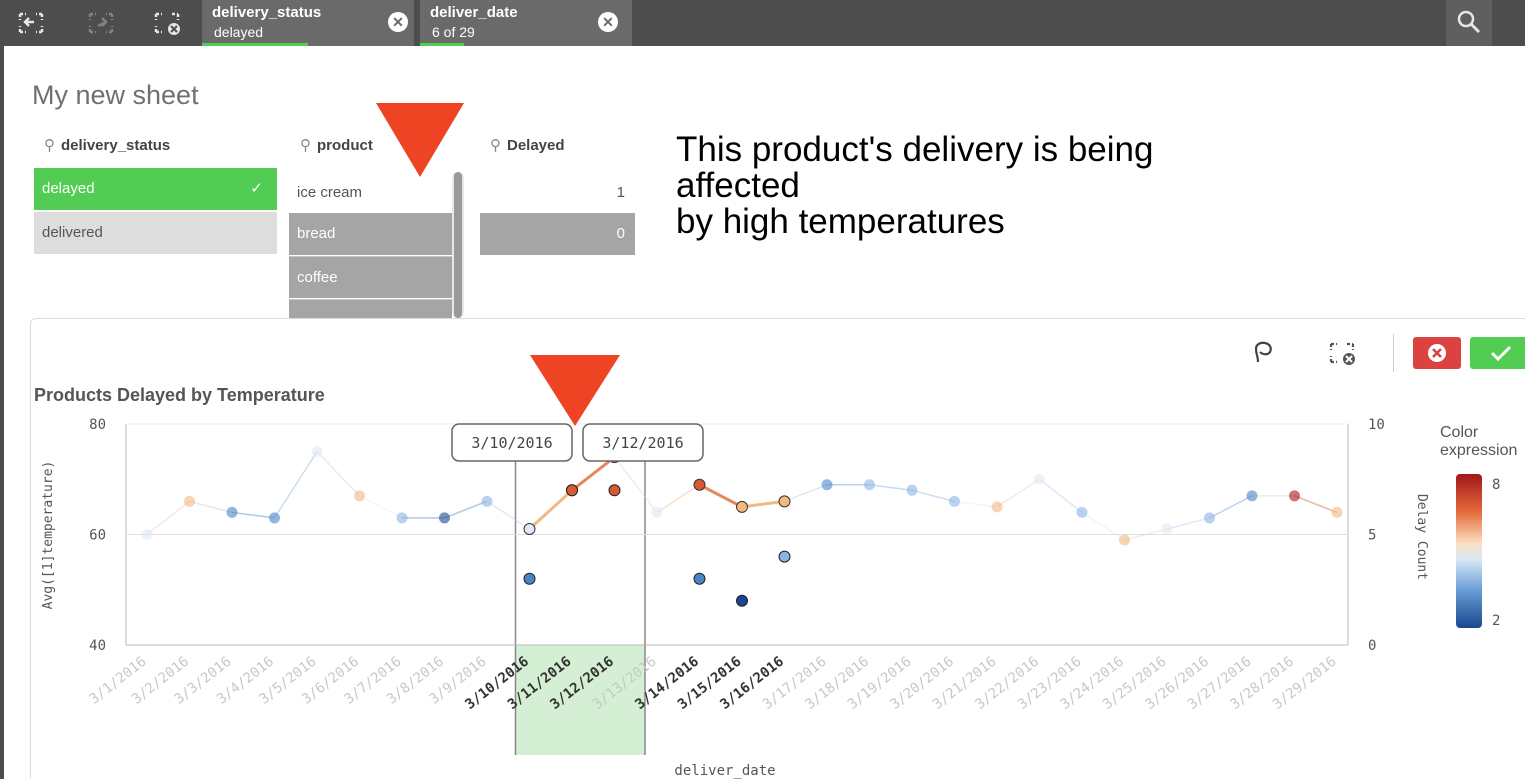 This screenshot has width=1525, height=779. Describe the element at coordinates (1372, 536) in the screenshot. I see `y2-tick-label: 5` at that location.